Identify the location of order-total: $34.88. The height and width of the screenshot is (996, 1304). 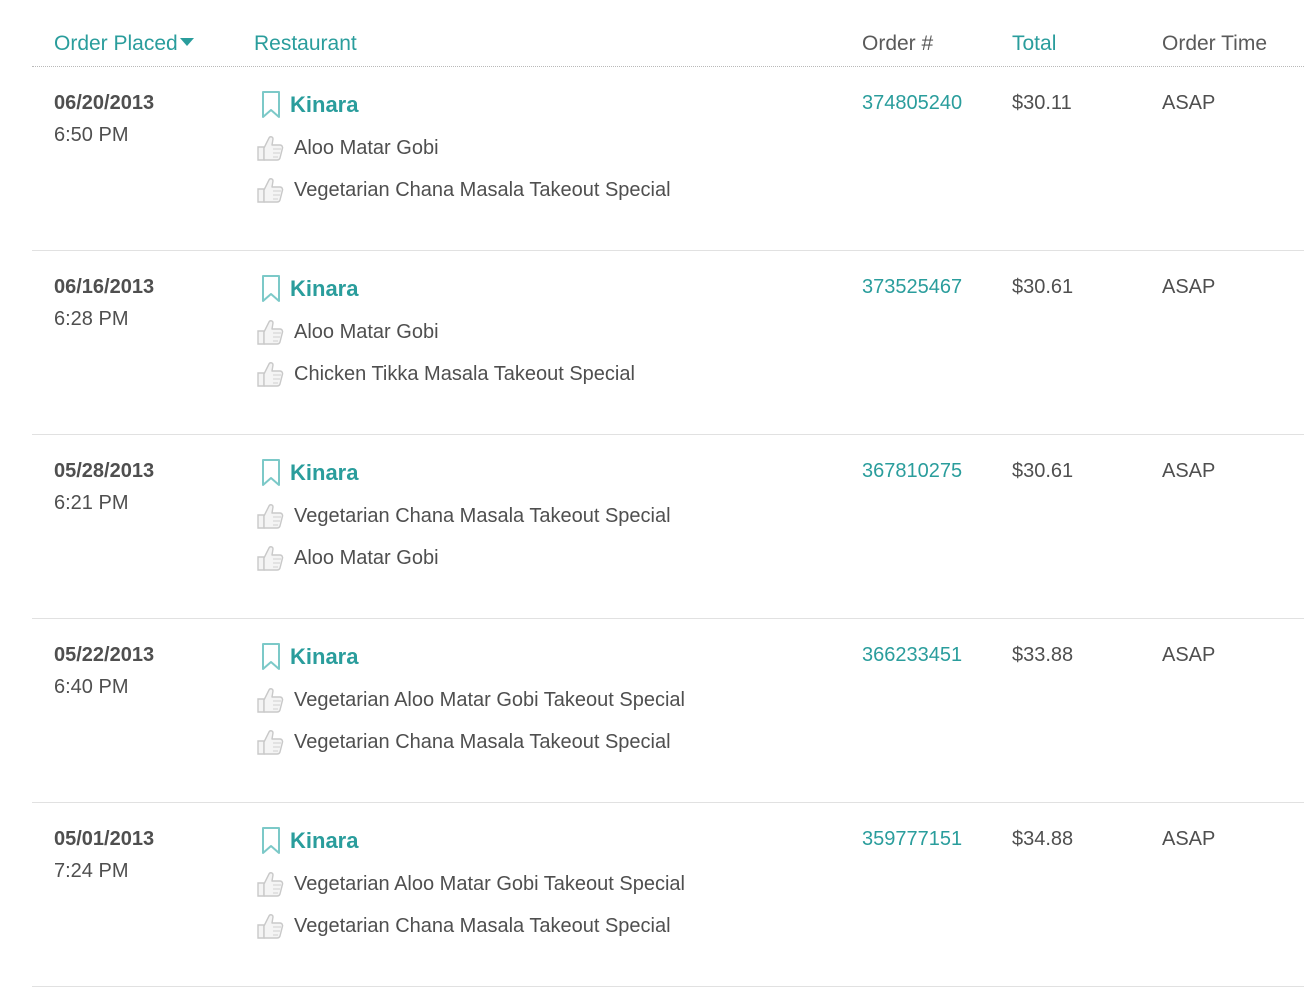
(1043, 839).